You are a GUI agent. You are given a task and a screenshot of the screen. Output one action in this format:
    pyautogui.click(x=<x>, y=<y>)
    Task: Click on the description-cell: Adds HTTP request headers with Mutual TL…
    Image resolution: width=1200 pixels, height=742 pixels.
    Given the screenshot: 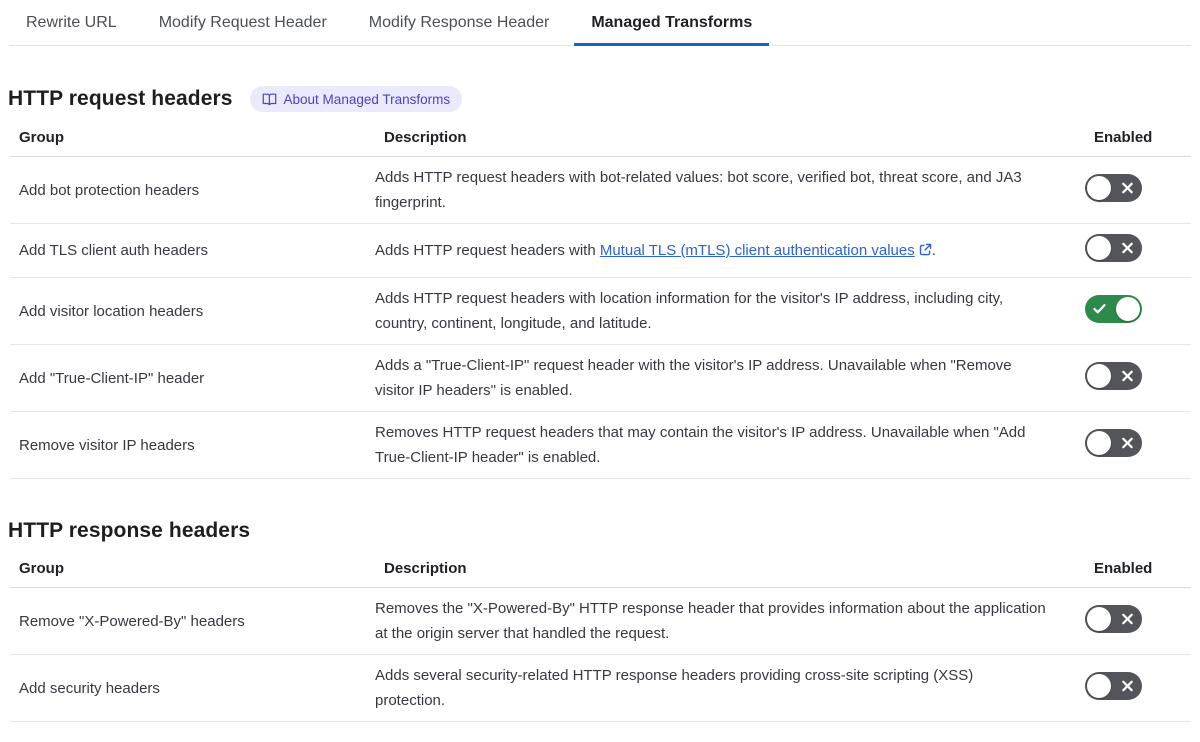 What is the action you would take?
    pyautogui.click(x=711, y=250)
    